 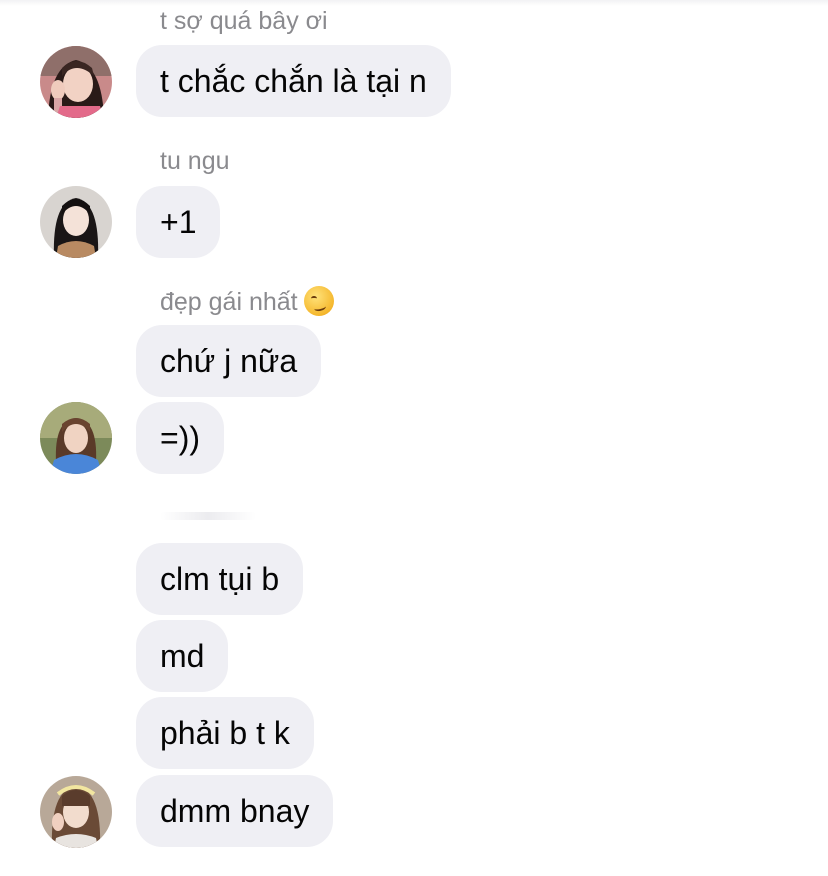 I want to click on smirking-face-icon, so click(x=318, y=301).